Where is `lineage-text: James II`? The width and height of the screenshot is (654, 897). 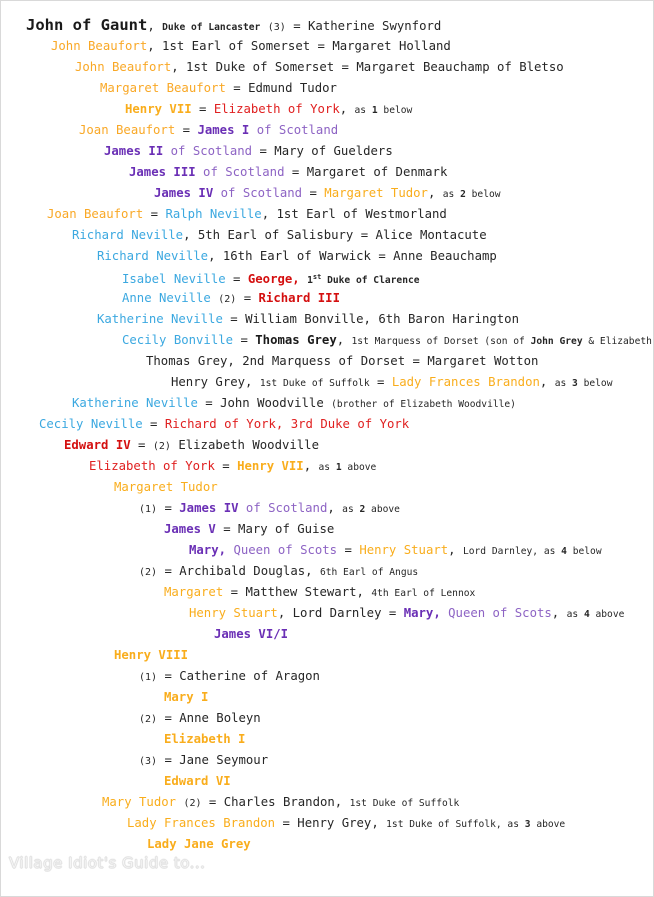
lineage-text: James II is located at coordinates (134, 151).